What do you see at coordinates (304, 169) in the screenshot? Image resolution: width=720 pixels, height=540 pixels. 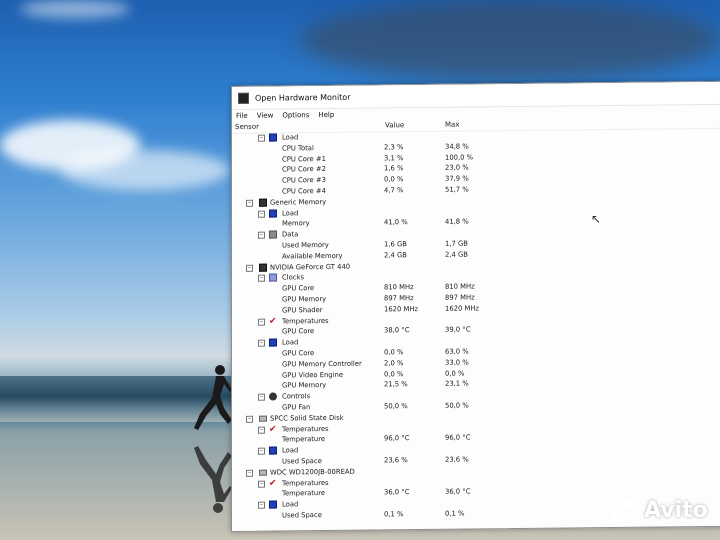 I see `sensor-label: CPU Core #2` at bounding box center [304, 169].